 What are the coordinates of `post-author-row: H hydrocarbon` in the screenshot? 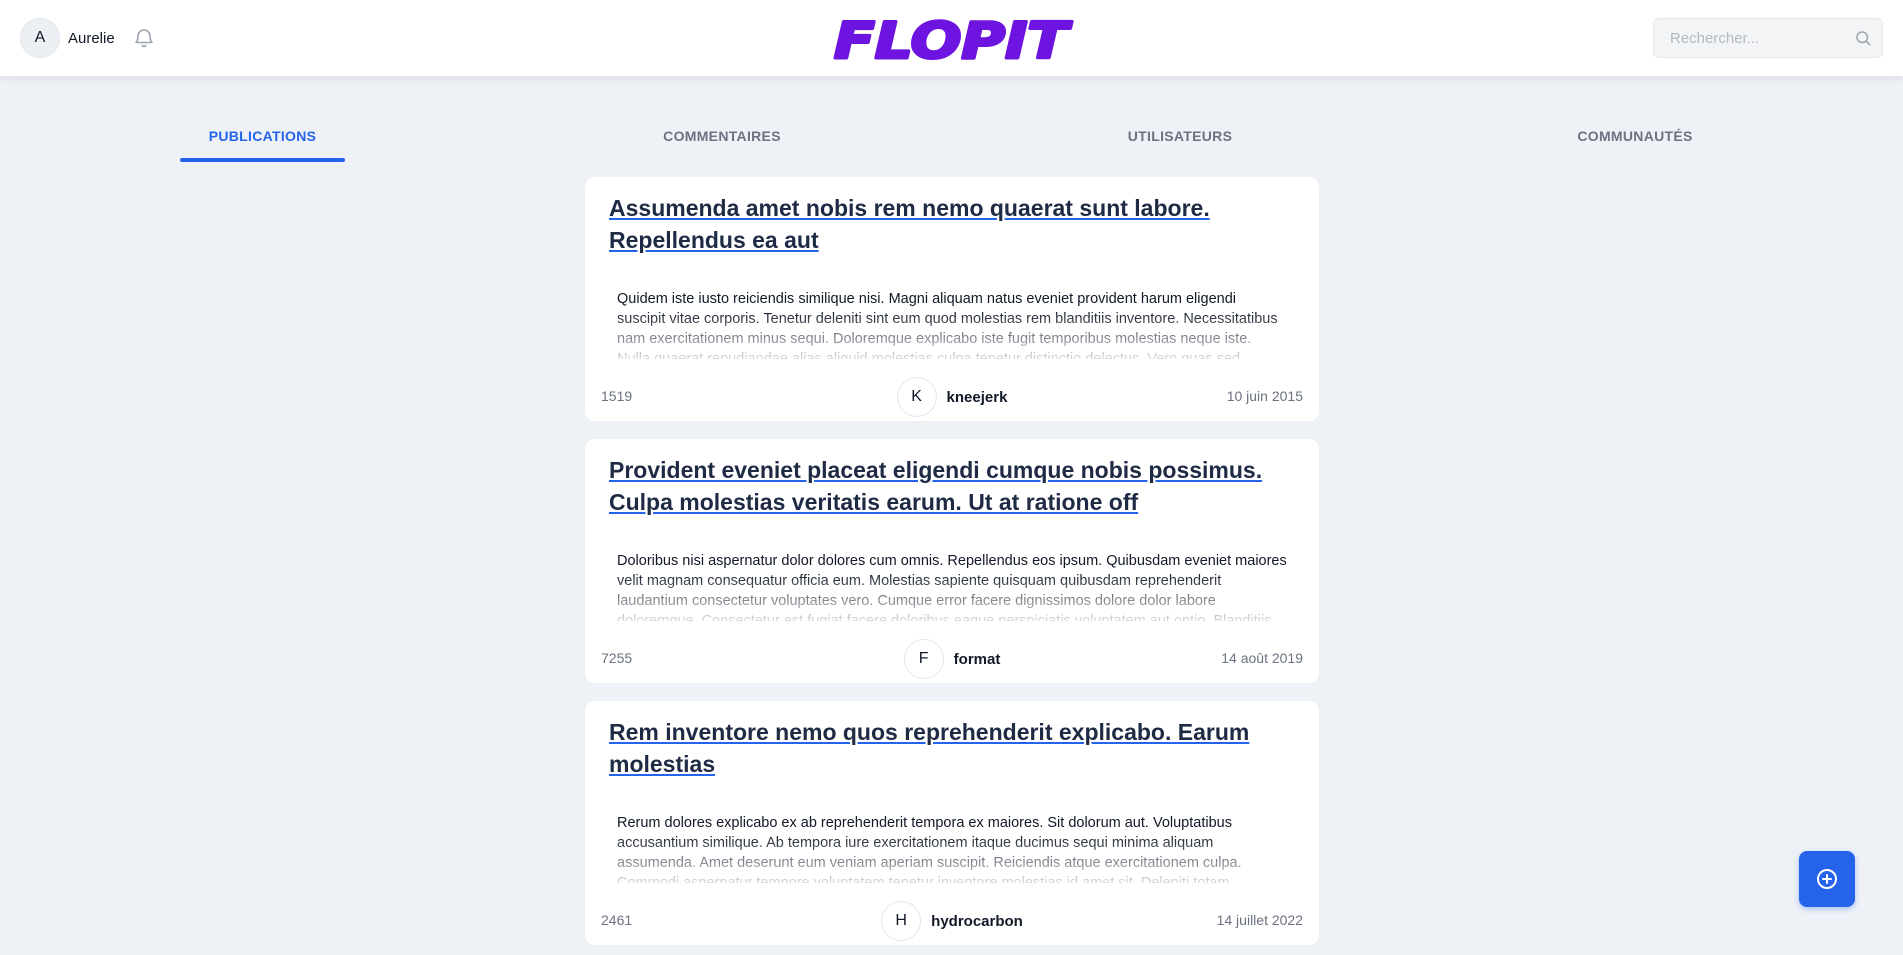 It's located at (952, 921).